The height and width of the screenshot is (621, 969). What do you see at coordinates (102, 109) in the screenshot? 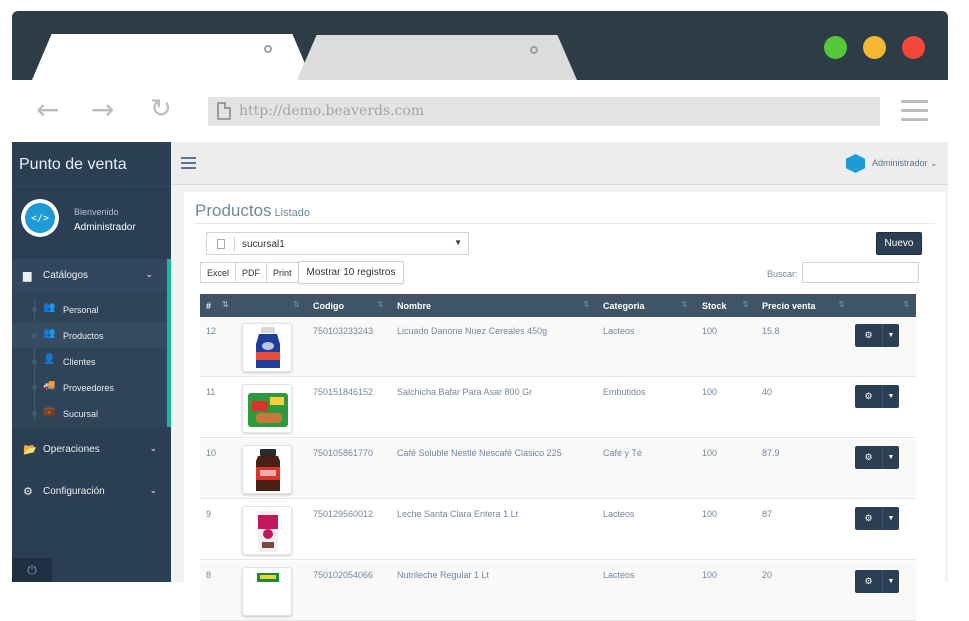
I see `forward-arrow-icon: →` at bounding box center [102, 109].